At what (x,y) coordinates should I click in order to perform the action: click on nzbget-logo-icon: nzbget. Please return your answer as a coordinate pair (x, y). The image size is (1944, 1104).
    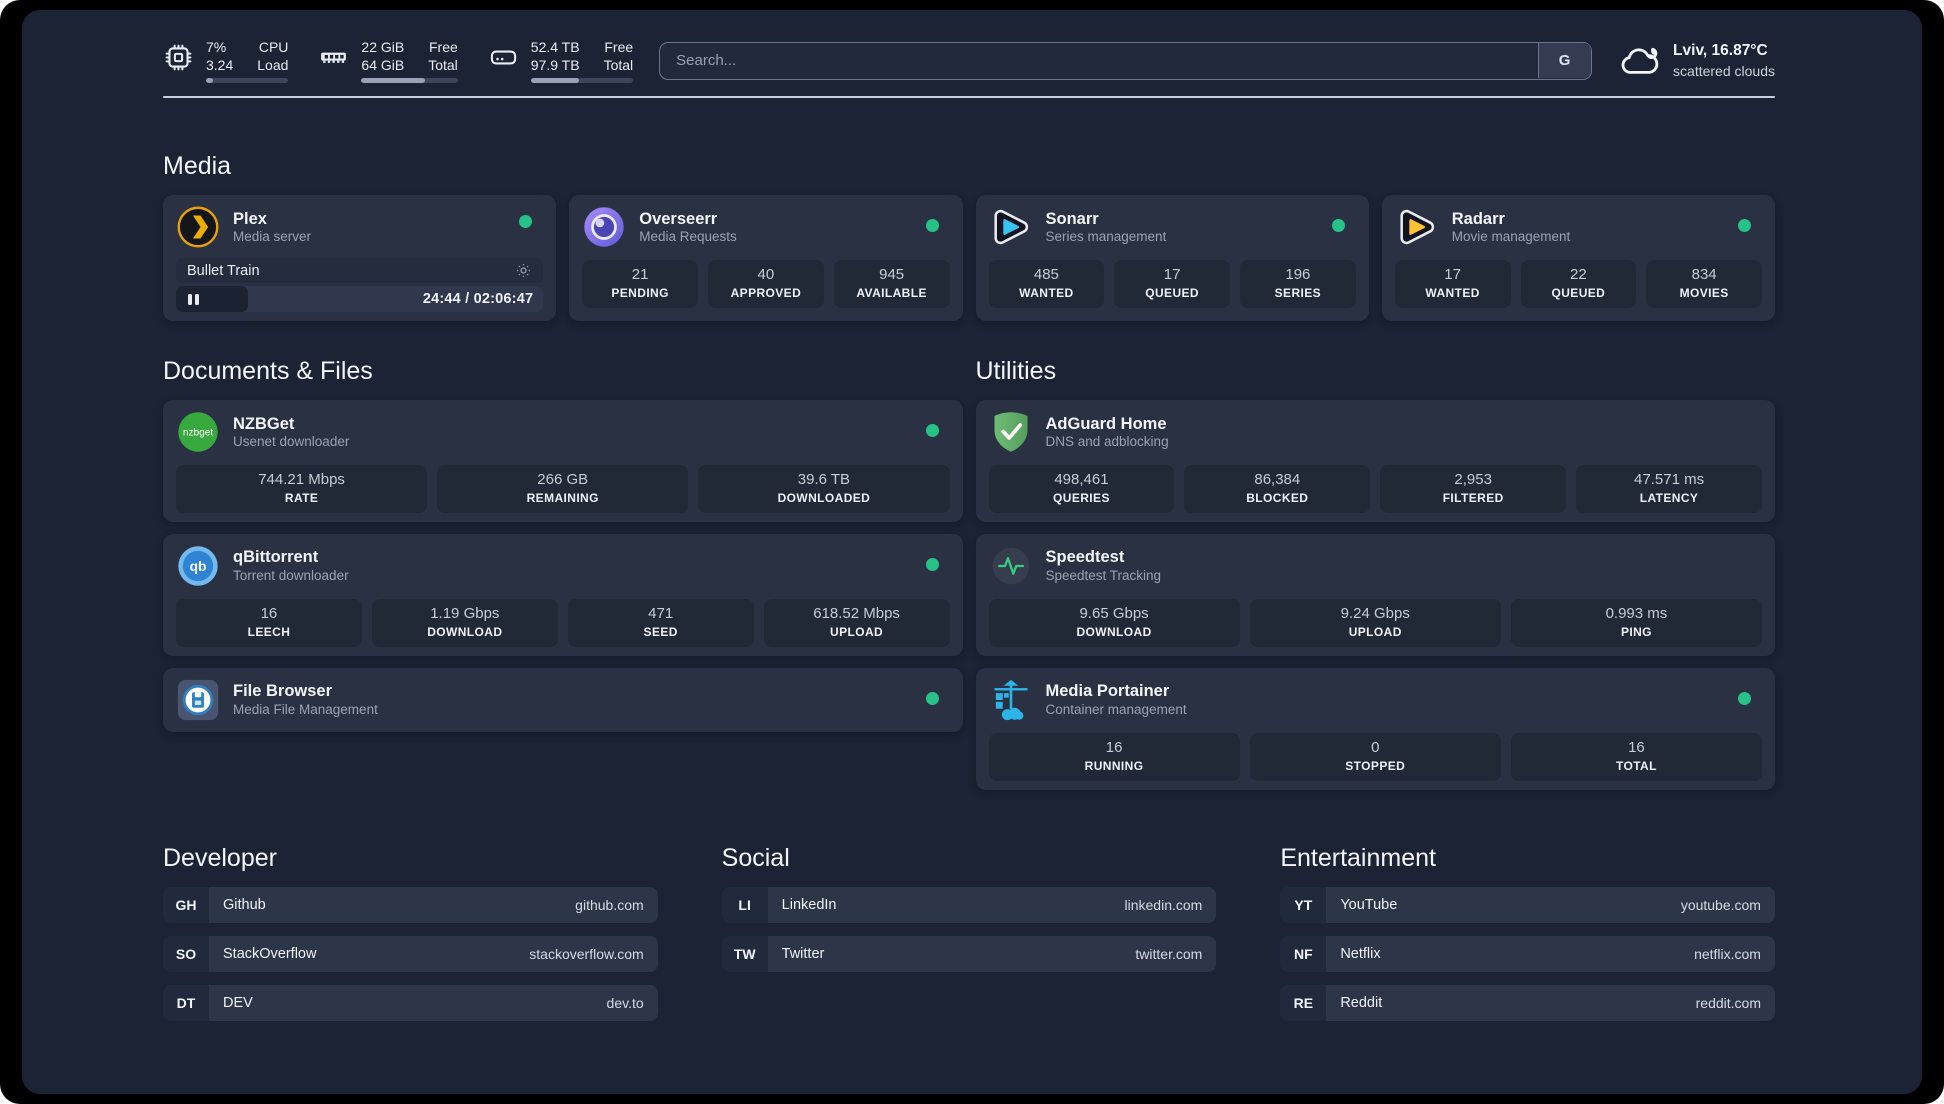
    Looking at the image, I should click on (198, 432).